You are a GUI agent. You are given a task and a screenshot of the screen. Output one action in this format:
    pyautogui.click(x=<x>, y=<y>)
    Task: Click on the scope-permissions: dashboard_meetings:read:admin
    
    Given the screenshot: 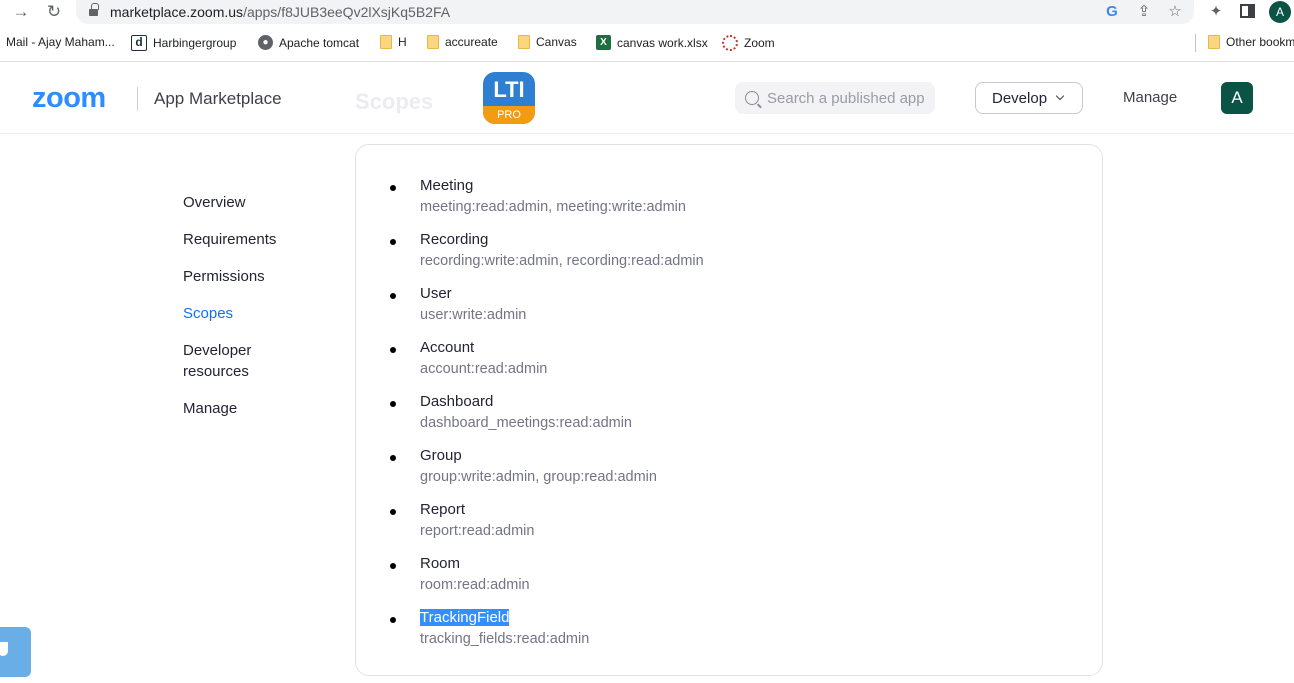 What is the action you would take?
    pyautogui.click(x=526, y=423)
    